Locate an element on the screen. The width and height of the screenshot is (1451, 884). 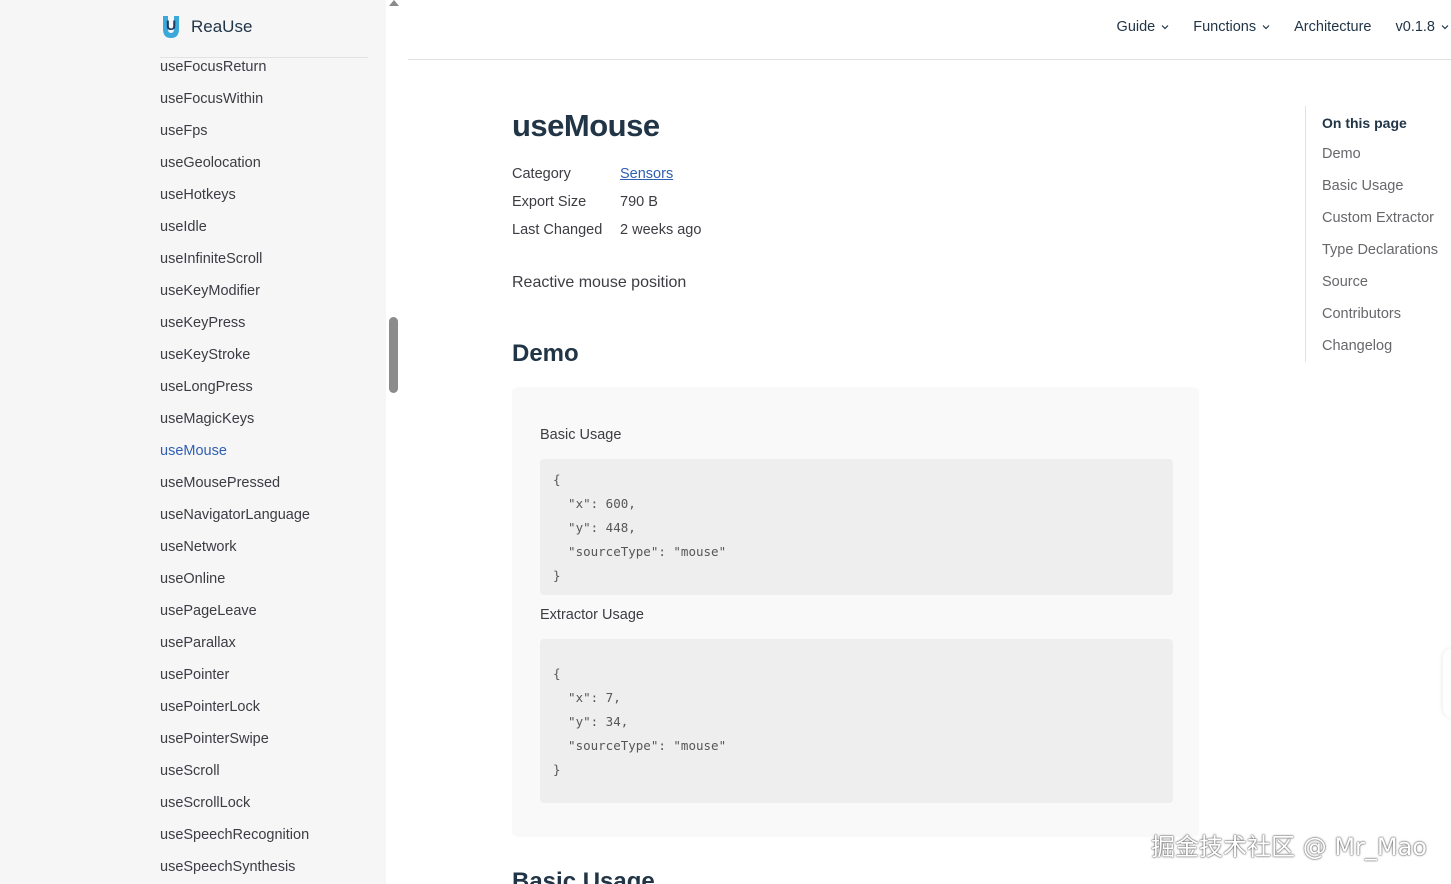
outline-item-source: Source is located at coordinates (1386, 282).